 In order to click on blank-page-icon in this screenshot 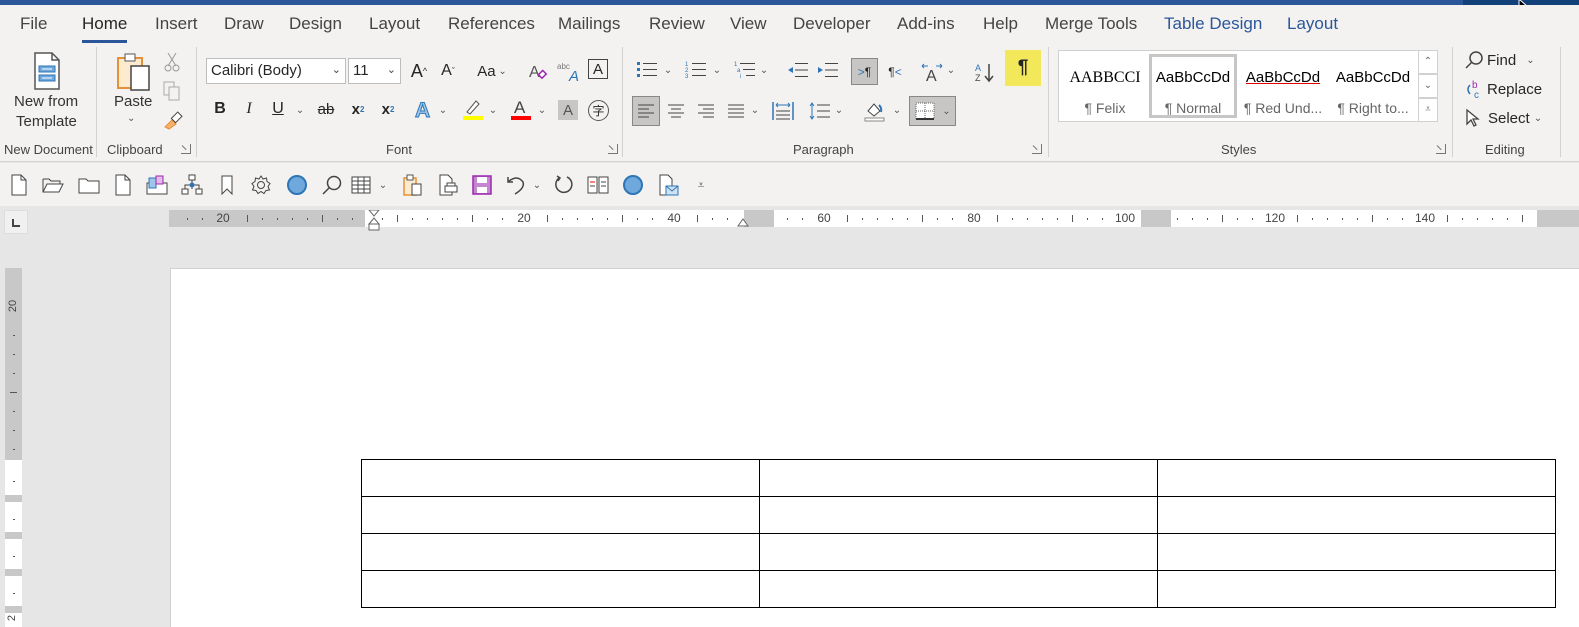, I will do `click(123, 185)`.